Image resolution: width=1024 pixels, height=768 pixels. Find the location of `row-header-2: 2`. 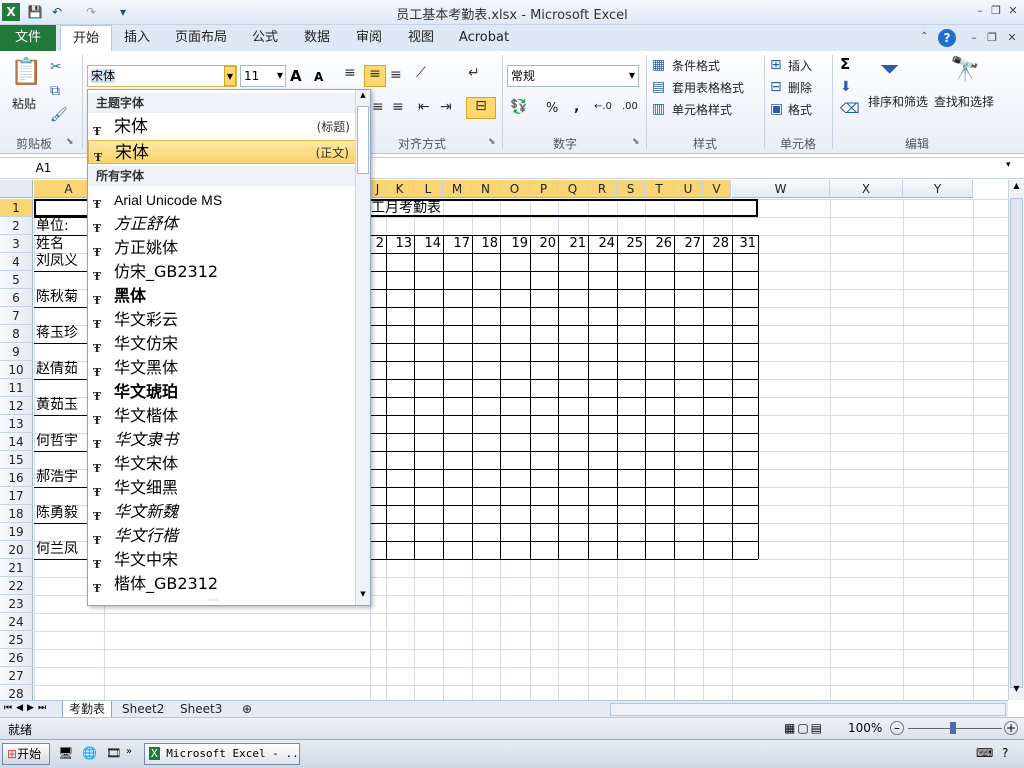

row-header-2: 2 is located at coordinates (16, 226).